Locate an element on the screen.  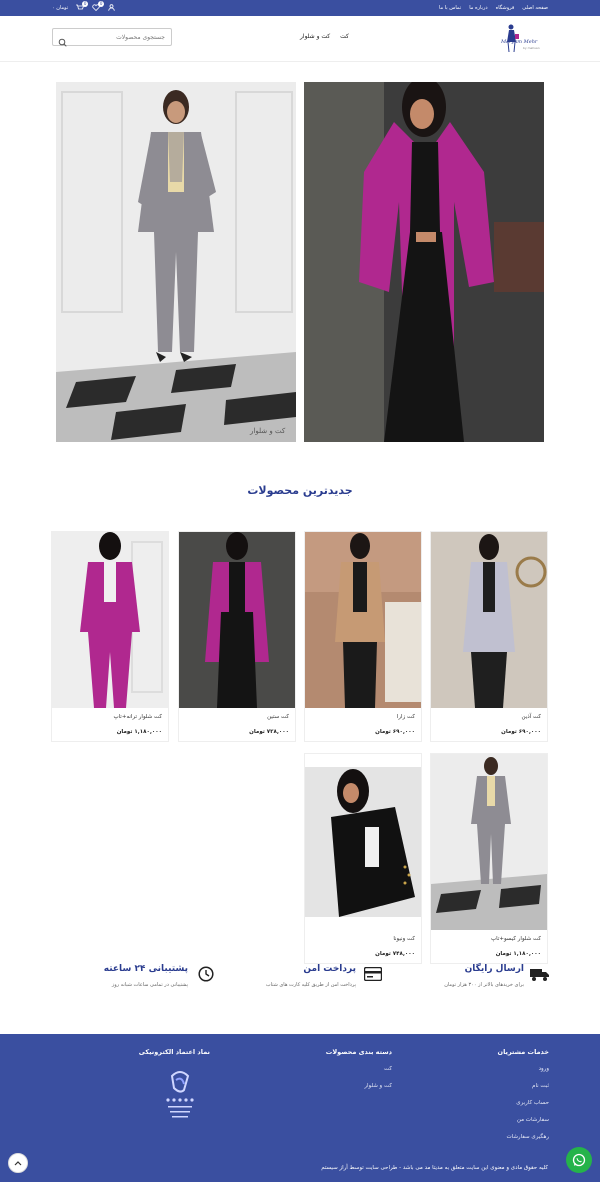
product-card: کت ونیونا ۷۴۸,۰۰۰ تومان is located at coordinates (363, 858).